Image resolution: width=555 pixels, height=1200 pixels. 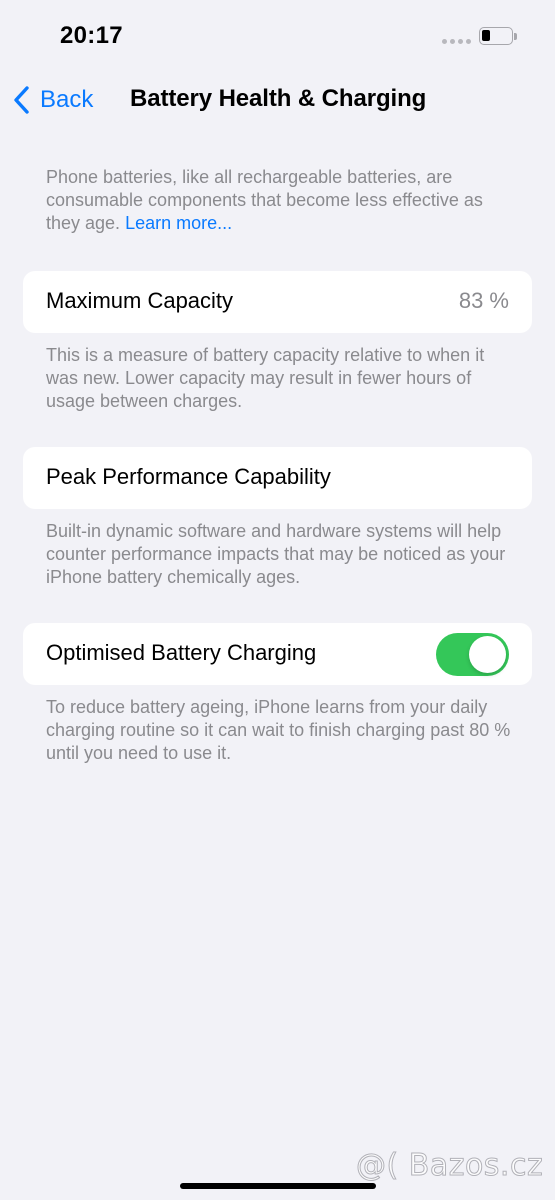 I want to click on watermark: @( Bazos.cz, so click(x=449, y=1166).